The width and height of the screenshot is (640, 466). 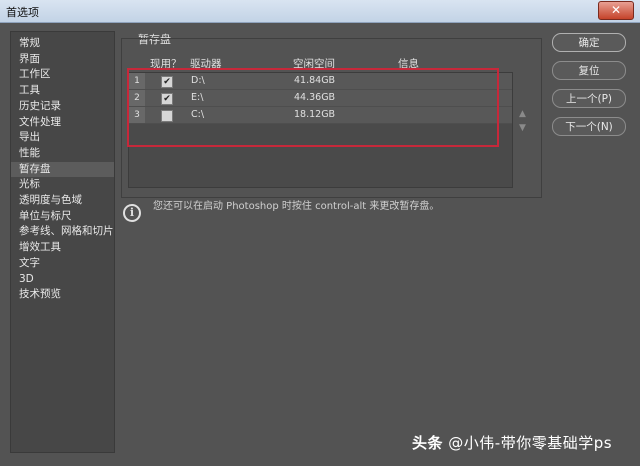 I want to click on sidebar-item: 单位与标尺, so click(x=62, y=216).